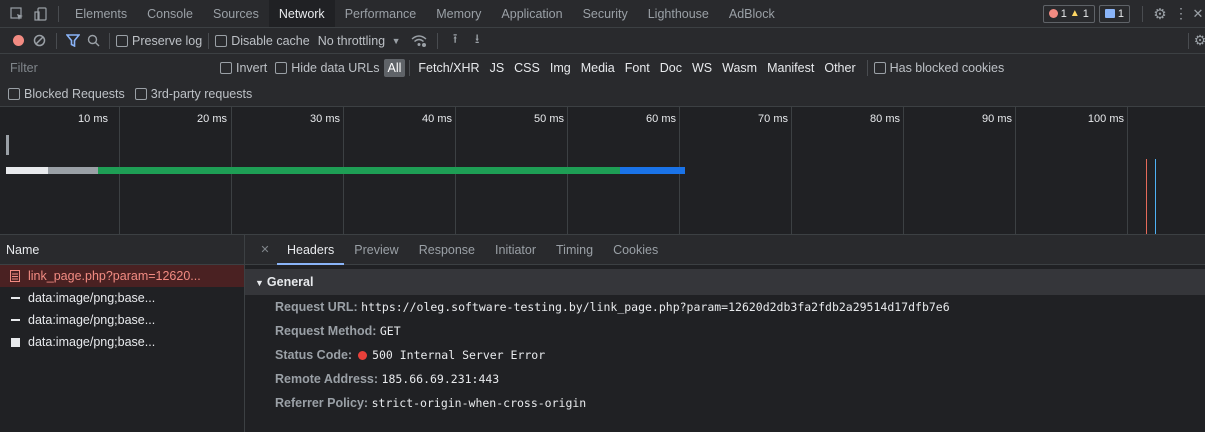  What do you see at coordinates (140, 93) in the screenshot?
I see `third-party-checkbox` at bounding box center [140, 93].